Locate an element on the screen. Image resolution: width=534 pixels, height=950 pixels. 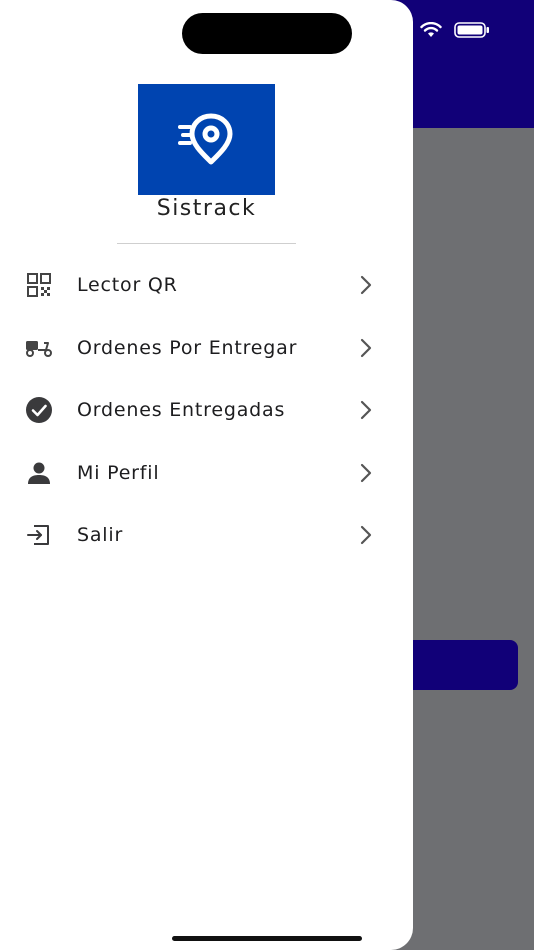
logout-icon is located at coordinates (39, 535).